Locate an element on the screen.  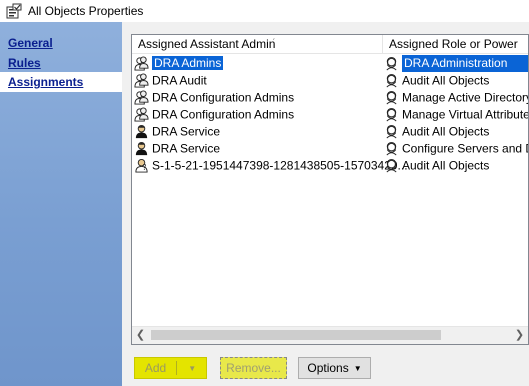
table-row: DRA Service Configure Servers and Do is located at coordinates (330, 148).